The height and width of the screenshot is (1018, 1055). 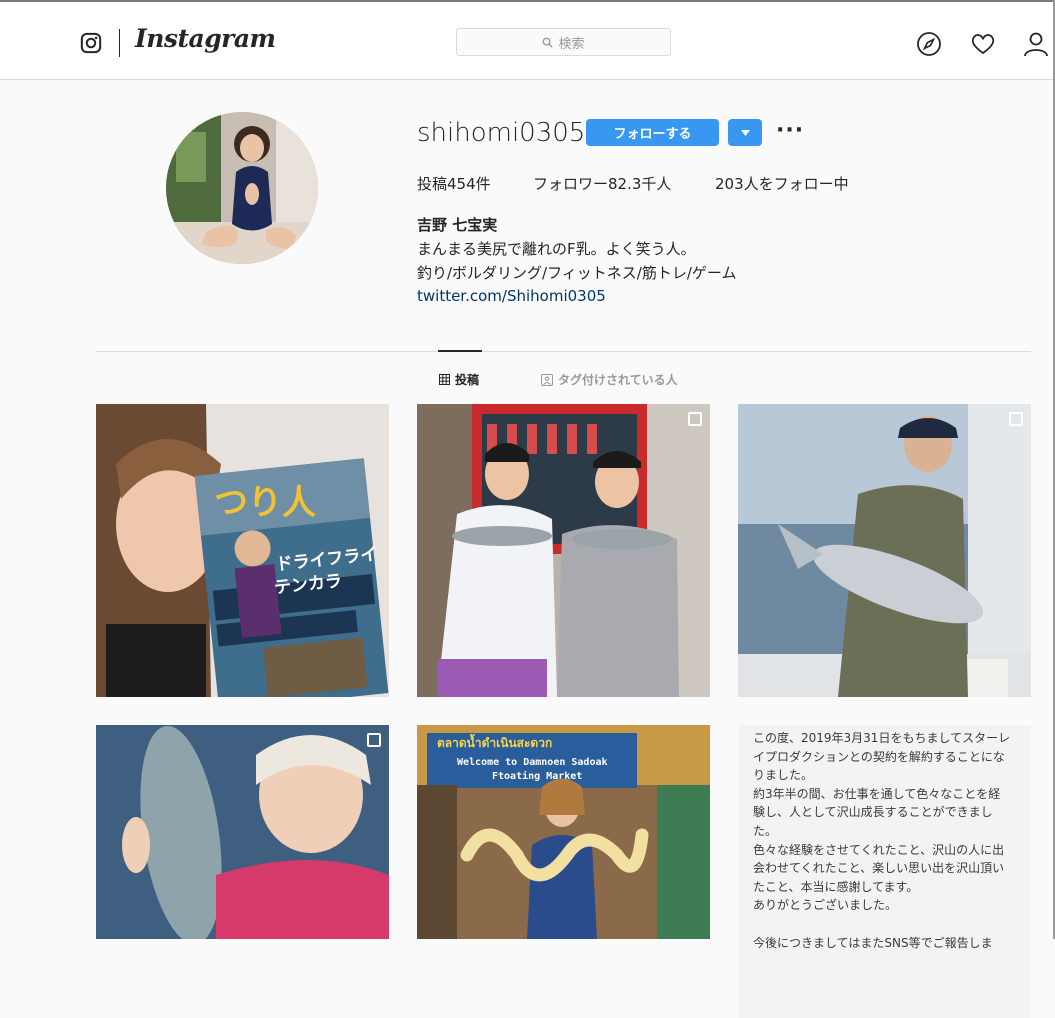 I want to click on suggestions-dropdown-button, so click(x=745, y=132).